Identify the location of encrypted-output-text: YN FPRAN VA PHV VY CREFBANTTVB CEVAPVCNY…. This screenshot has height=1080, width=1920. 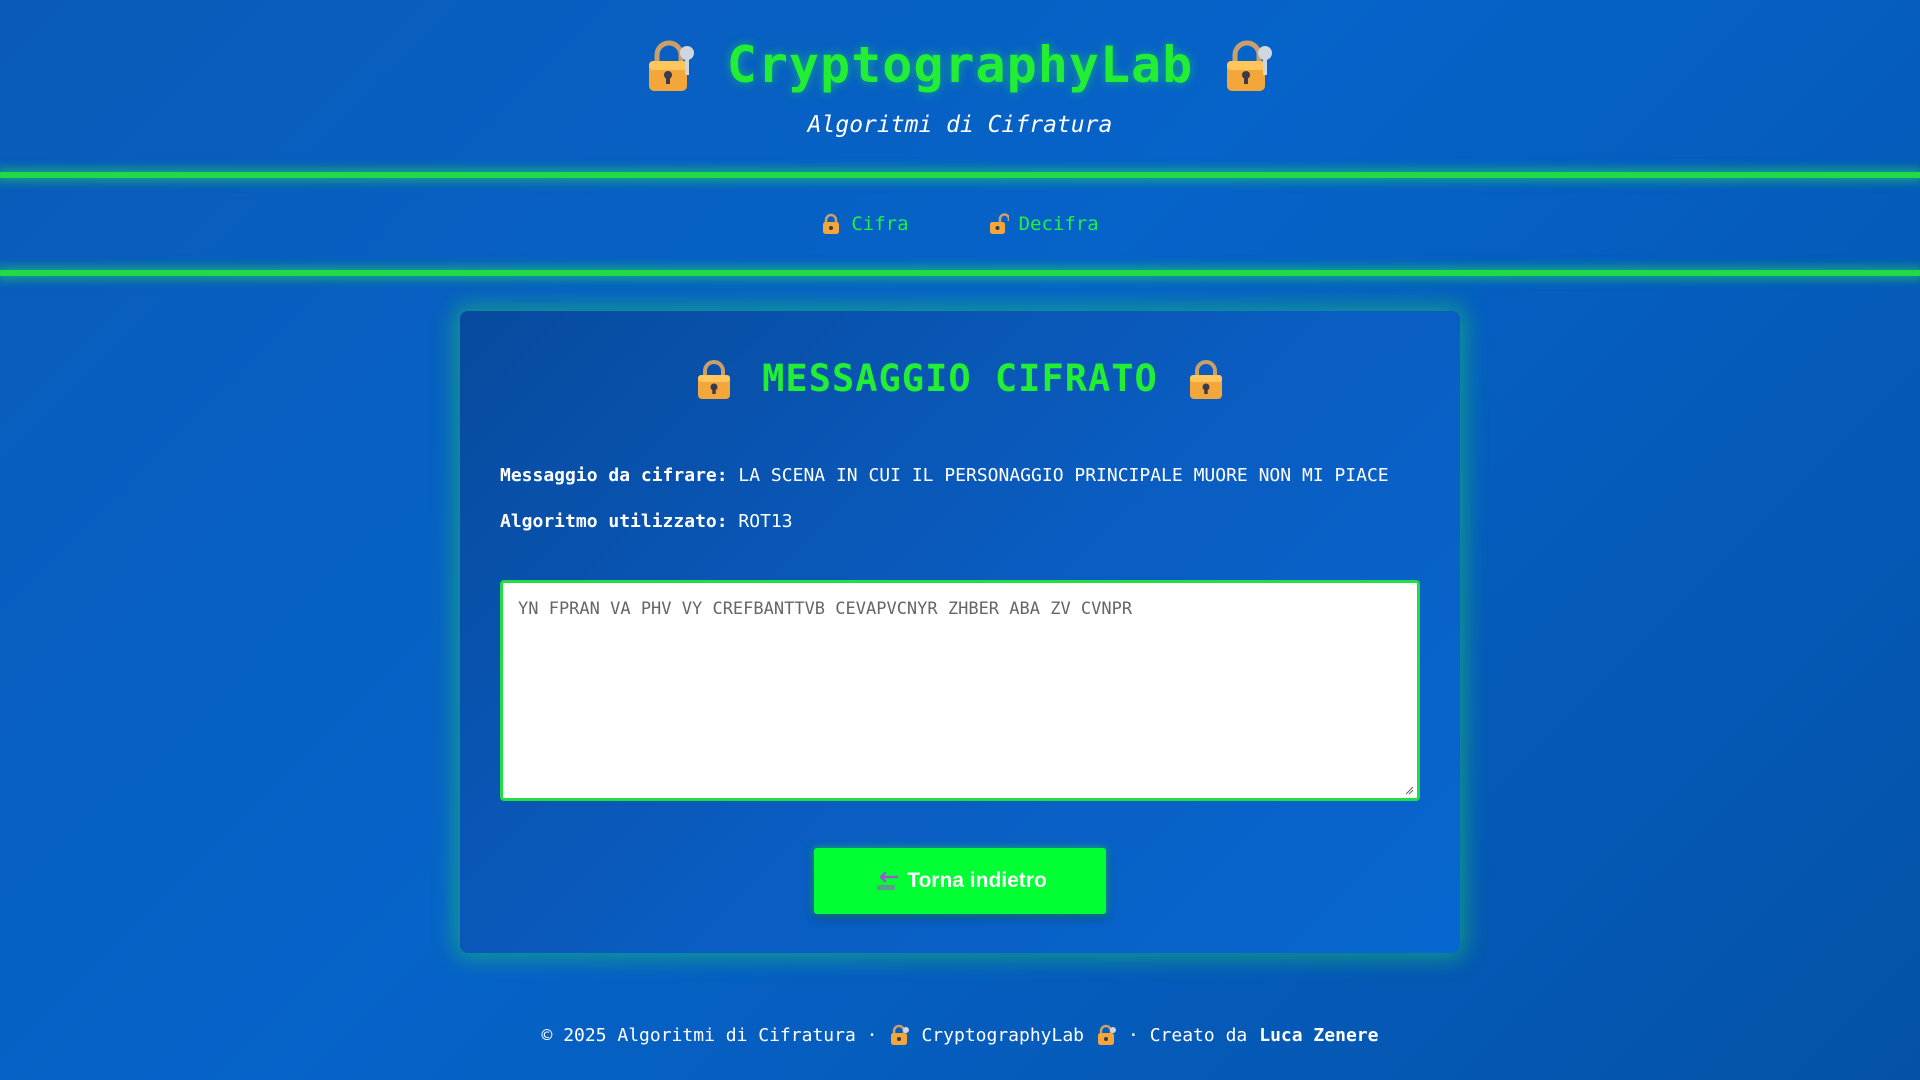
(825, 609).